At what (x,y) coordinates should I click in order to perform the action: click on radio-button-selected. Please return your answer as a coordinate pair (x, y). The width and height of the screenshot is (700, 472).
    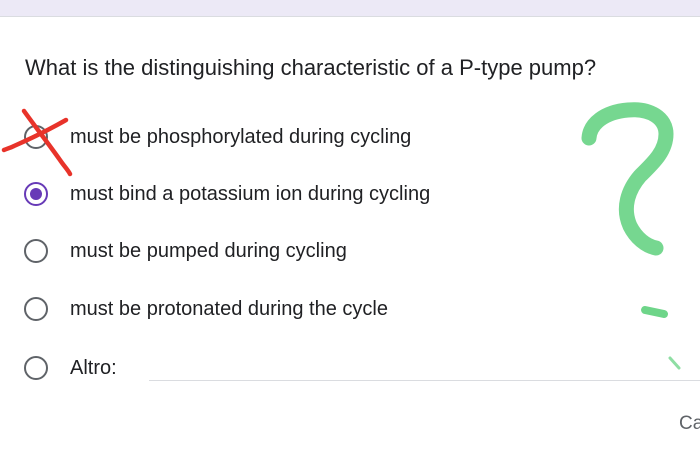
    Looking at the image, I should click on (36, 194).